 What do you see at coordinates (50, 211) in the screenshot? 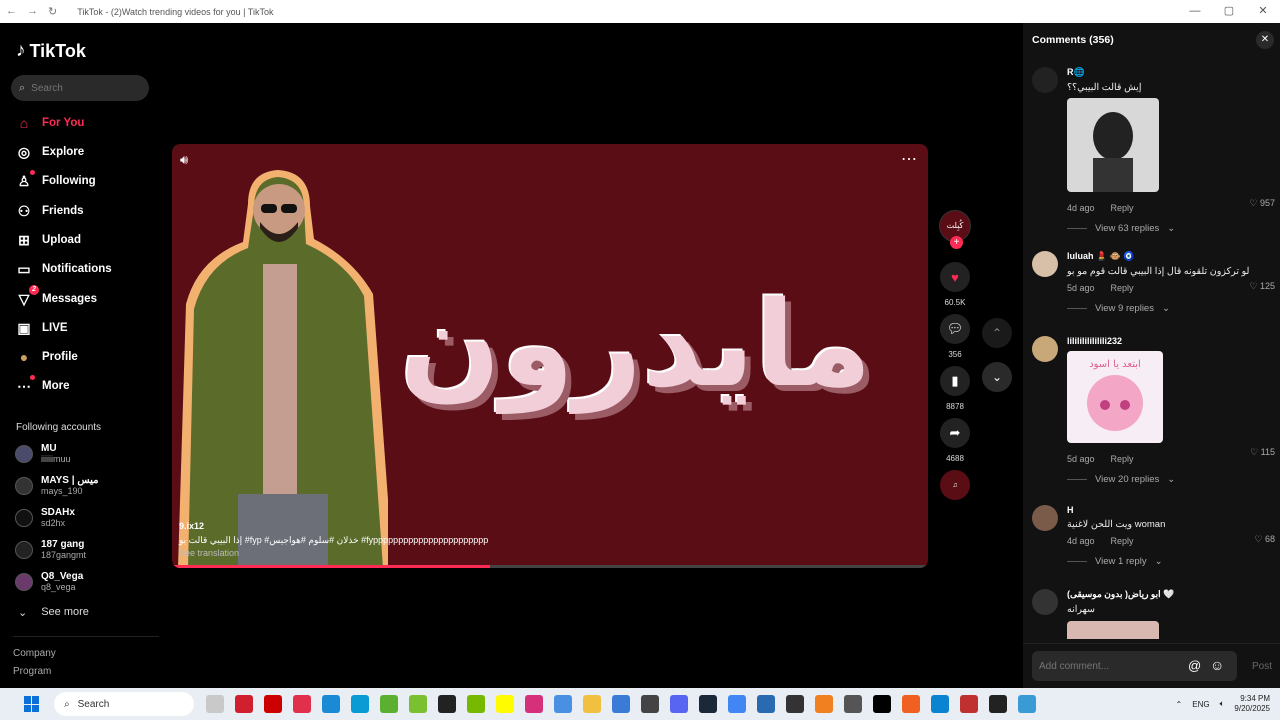
I see `nav-friends: ⚇ Friends` at bounding box center [50, 211].